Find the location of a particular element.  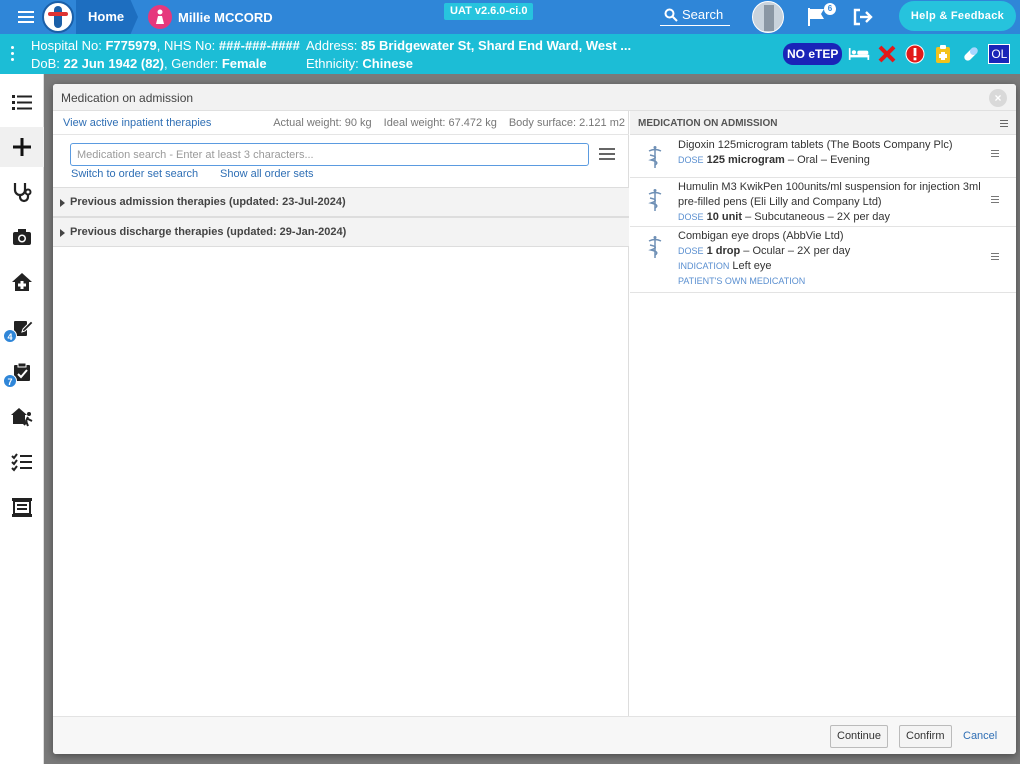

actual-weight: Actual weight: 90 kg is located at coordinates (322, 123).